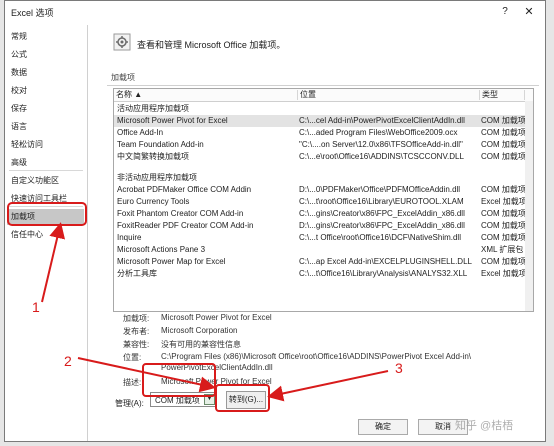 The height and width of the screenshot is (446, 554). What do you see at coordinates (19, 55) in the screenshot?
I see `sidebar-item-formulas: 公式` at bounding box center [19, 55].